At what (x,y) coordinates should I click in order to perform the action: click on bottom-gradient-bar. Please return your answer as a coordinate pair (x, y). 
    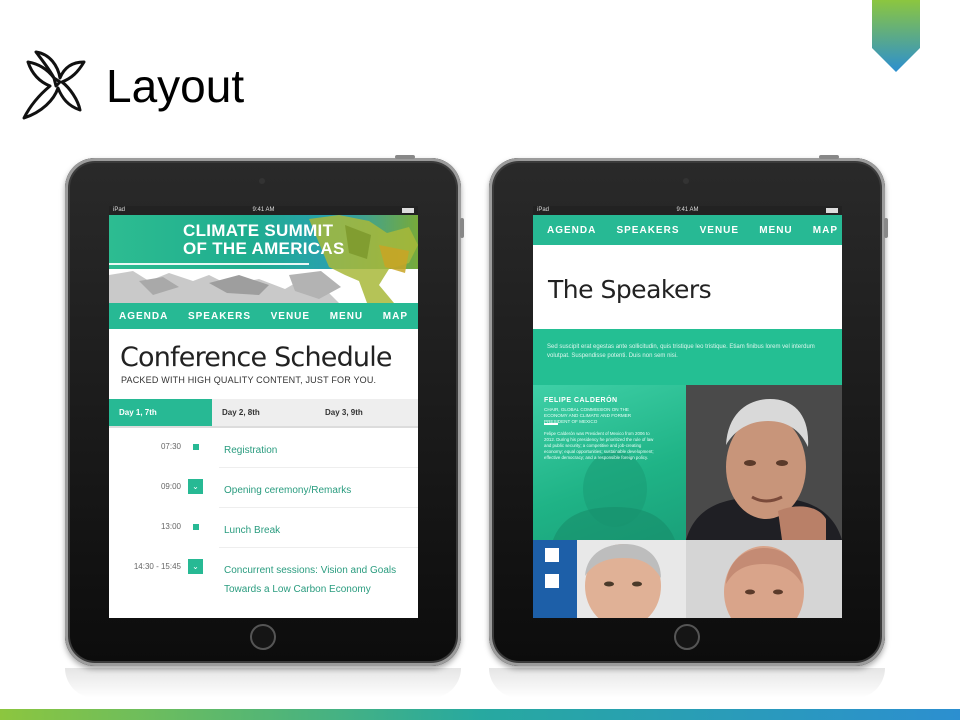
    Looking at the image, I should click on (480, 714).